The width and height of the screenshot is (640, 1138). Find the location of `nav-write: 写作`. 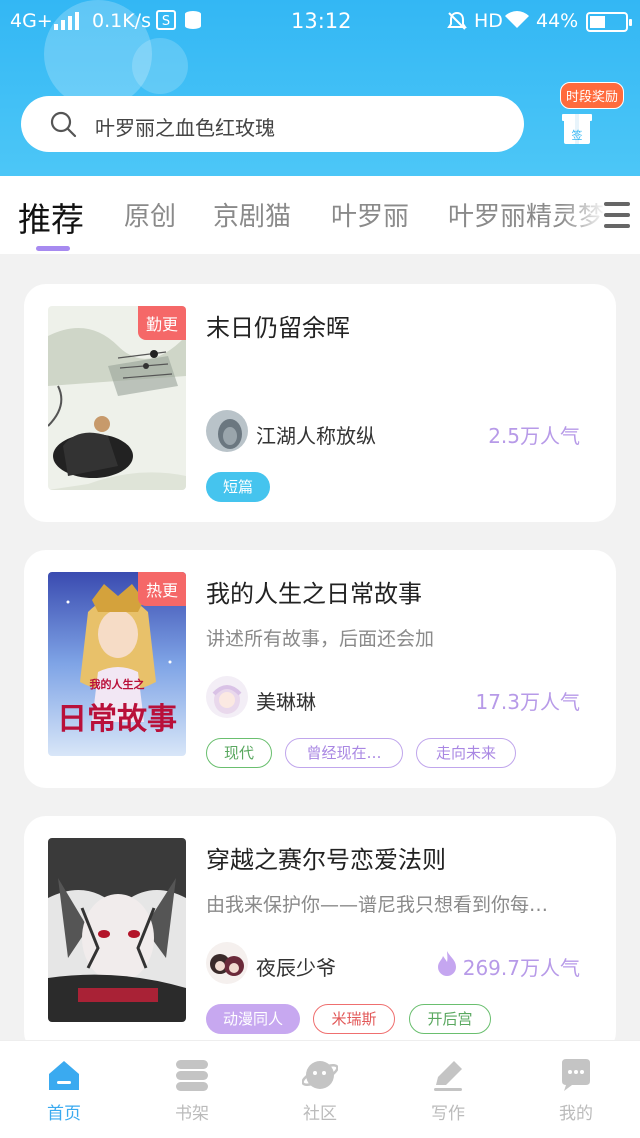

nav-write: 写作 is located at coordinates (448, 1089).